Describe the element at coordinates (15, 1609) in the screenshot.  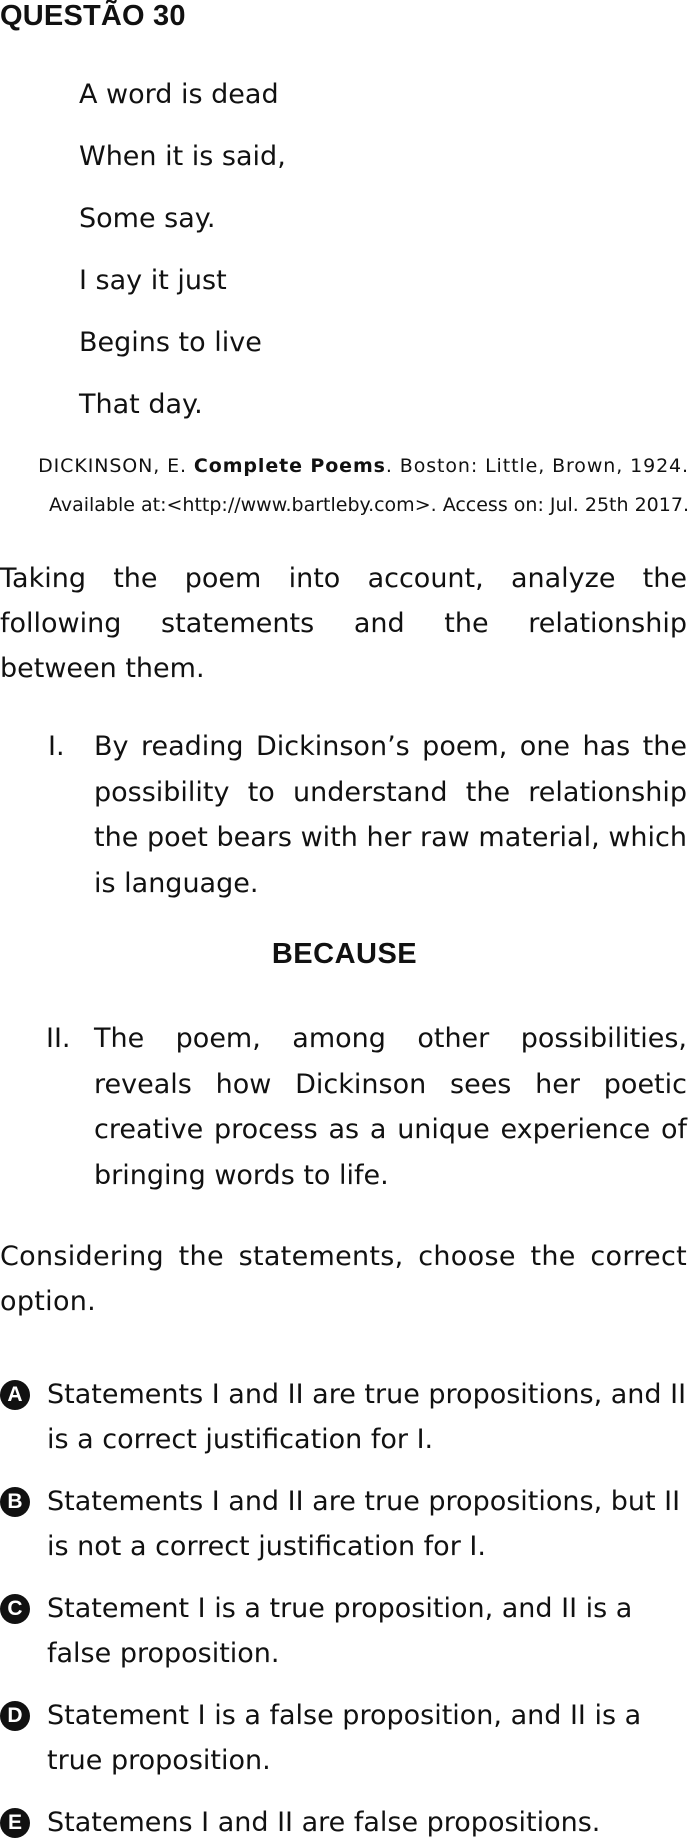
I see `option-letter-badge: C` at that location.